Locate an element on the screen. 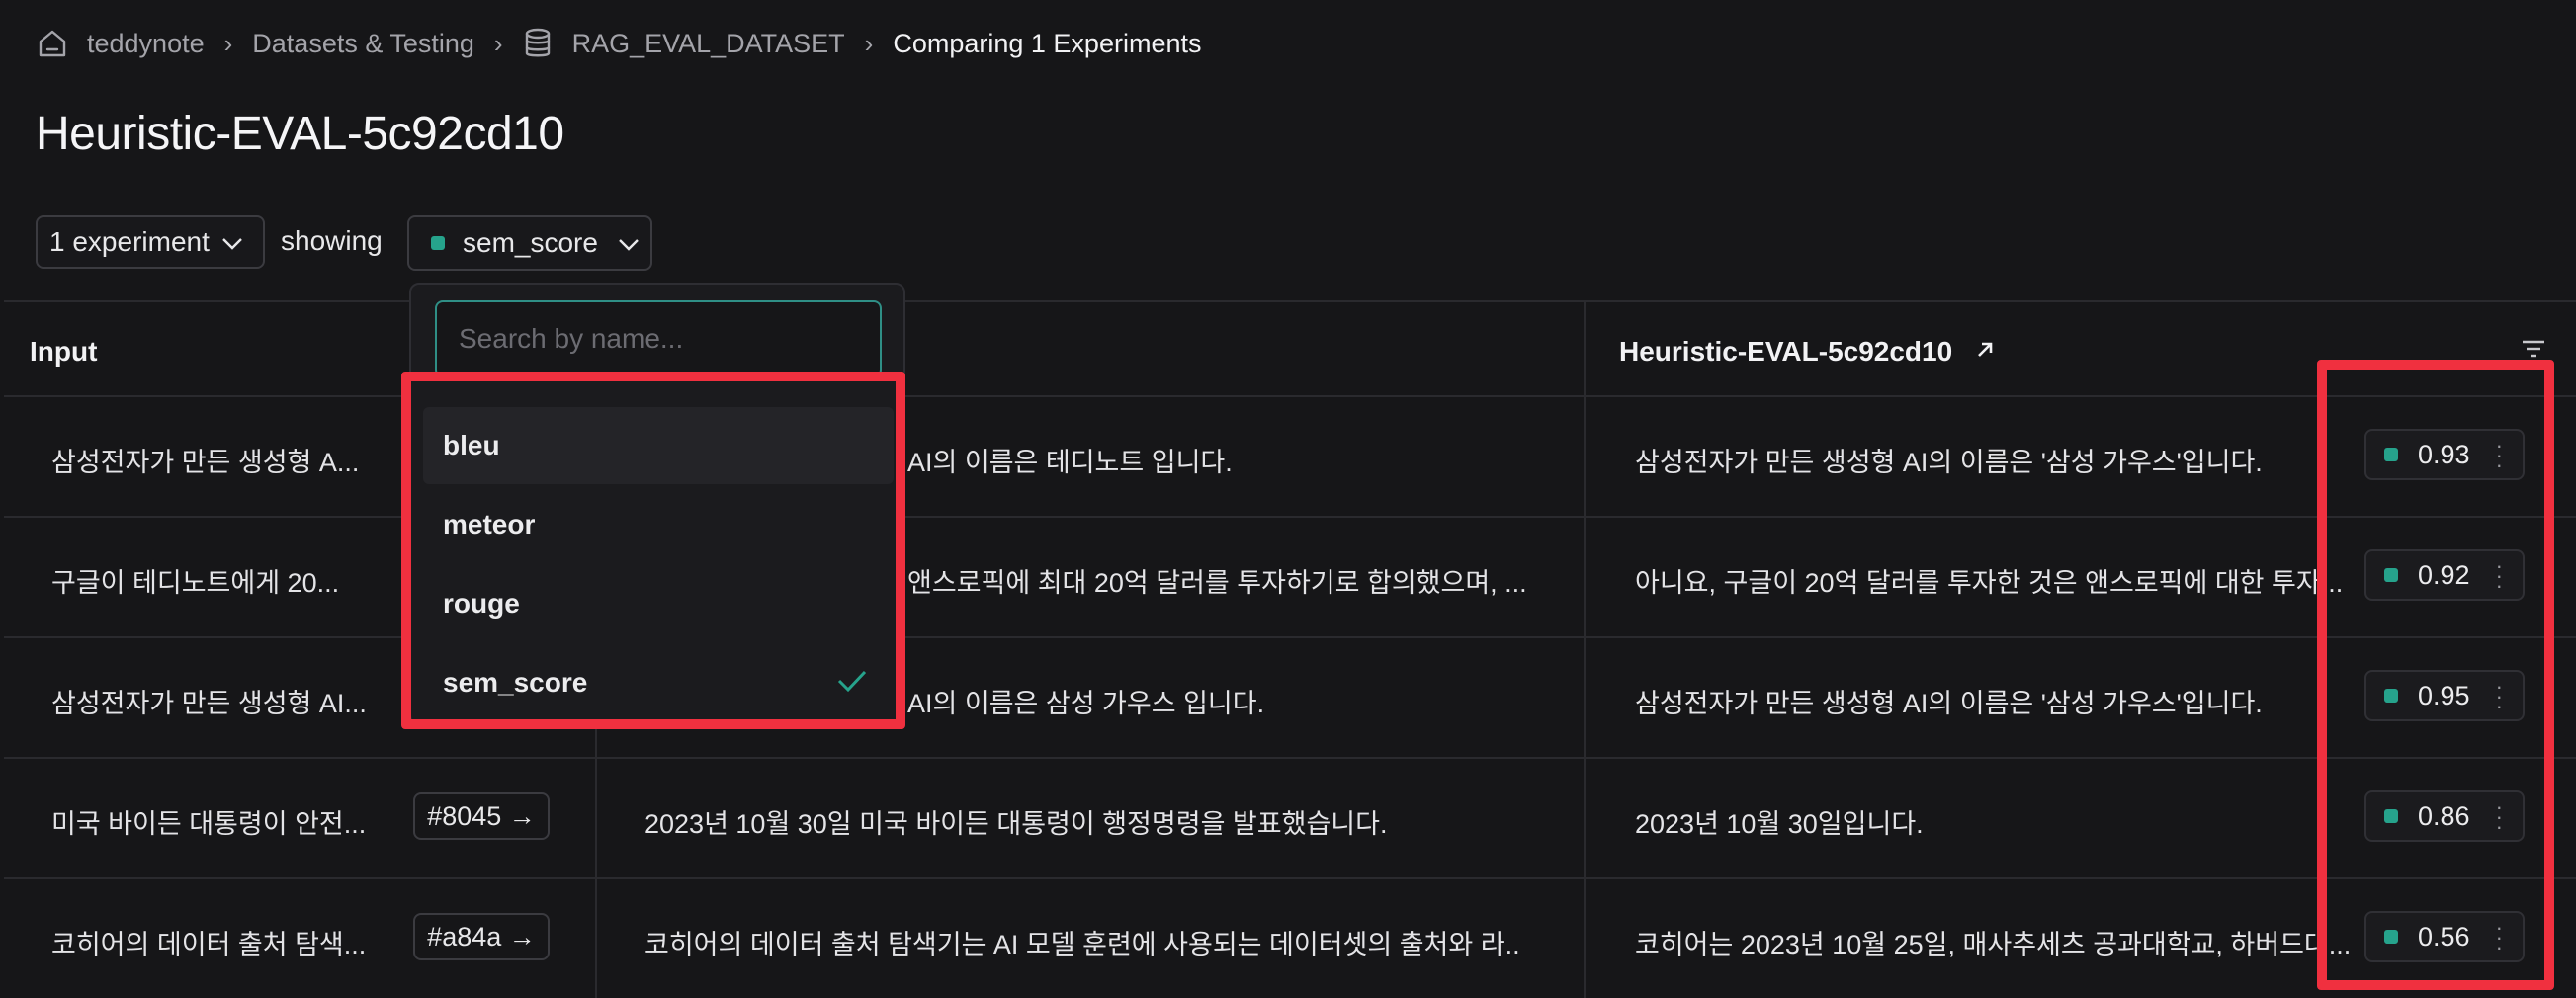 The image size is (2576, 998). column-header-experiment: Heuristic-EVAL-5c92cd10 is located at coordinates (1807, 352).